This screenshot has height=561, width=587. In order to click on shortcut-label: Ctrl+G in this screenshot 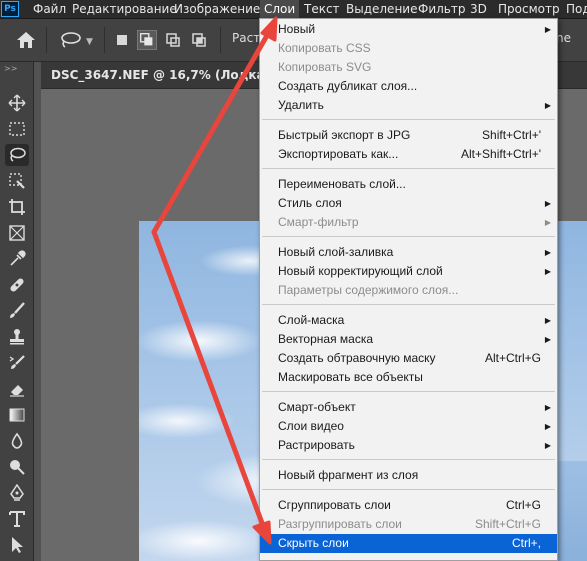, I will do `click(523, 505)`.